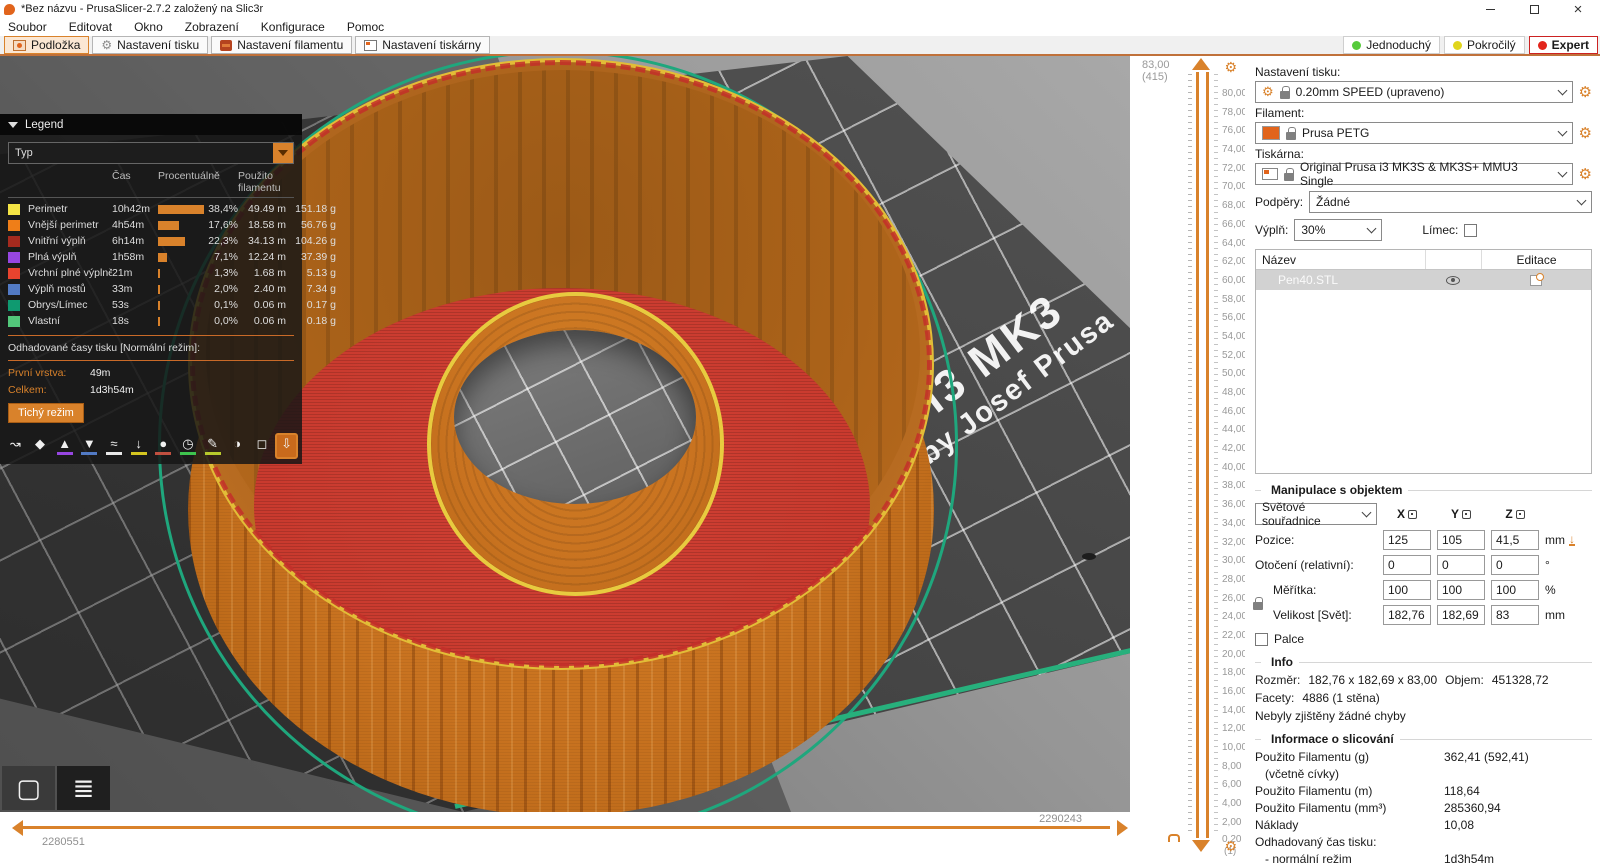  What do you see at coordinates (282, 45) in the screenshot?
I see `tab-nastaveni-filamentu: Nastavení filamentu` at bounding box center [282, 45].